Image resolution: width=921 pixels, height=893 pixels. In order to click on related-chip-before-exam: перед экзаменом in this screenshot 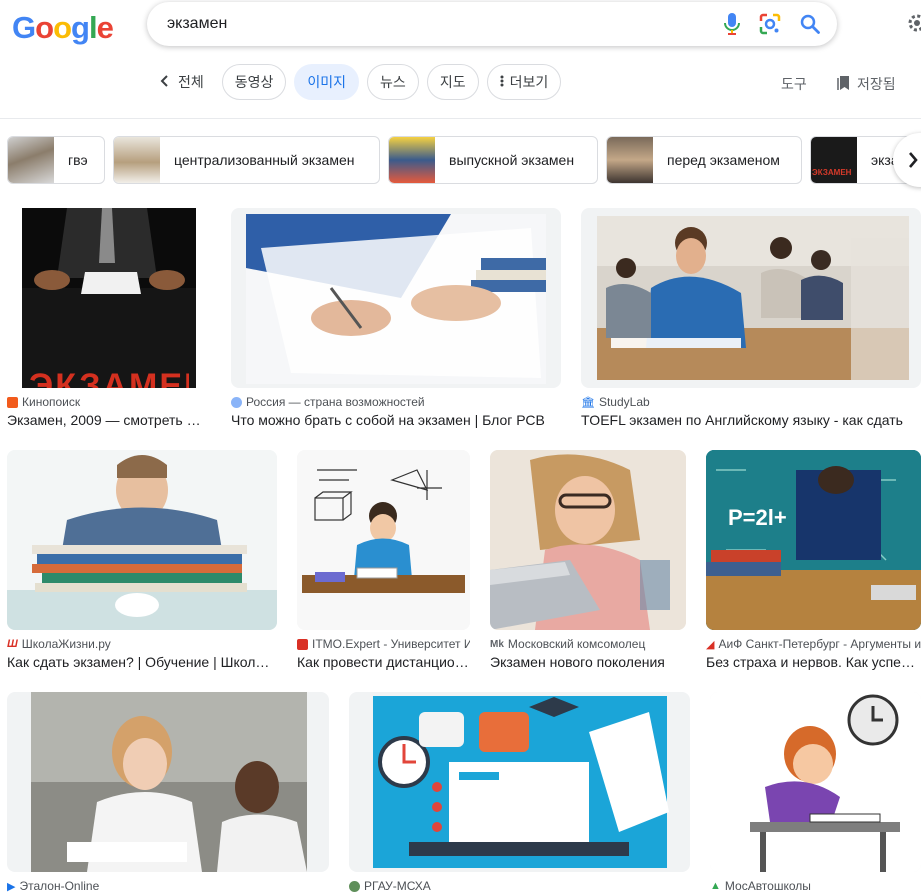, I will do `click(704, 160)`.